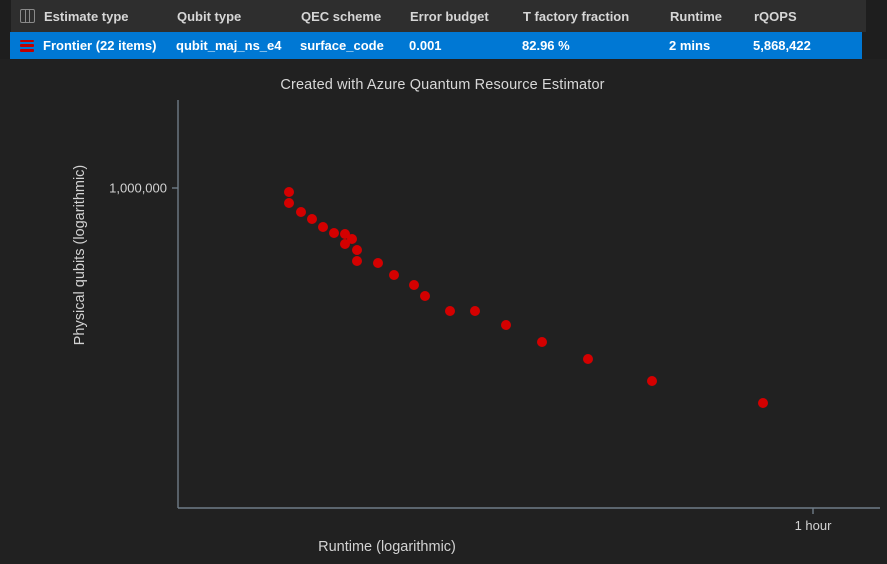 The height and width of the screenshot is (564, 887). Describe the element at coordinates (387, 547) in the screenshot. I see `x-axis-title: Runtime (logarithmic)` at that location.